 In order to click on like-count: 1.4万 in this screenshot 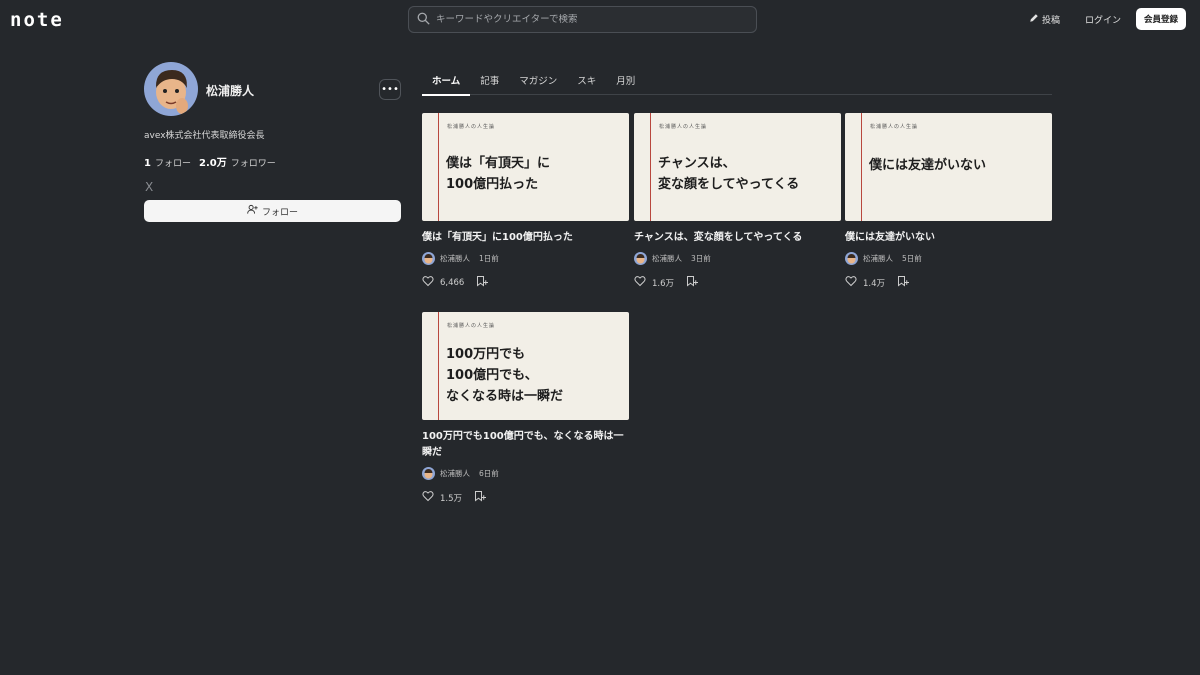, I will do `click(874, 283)`.